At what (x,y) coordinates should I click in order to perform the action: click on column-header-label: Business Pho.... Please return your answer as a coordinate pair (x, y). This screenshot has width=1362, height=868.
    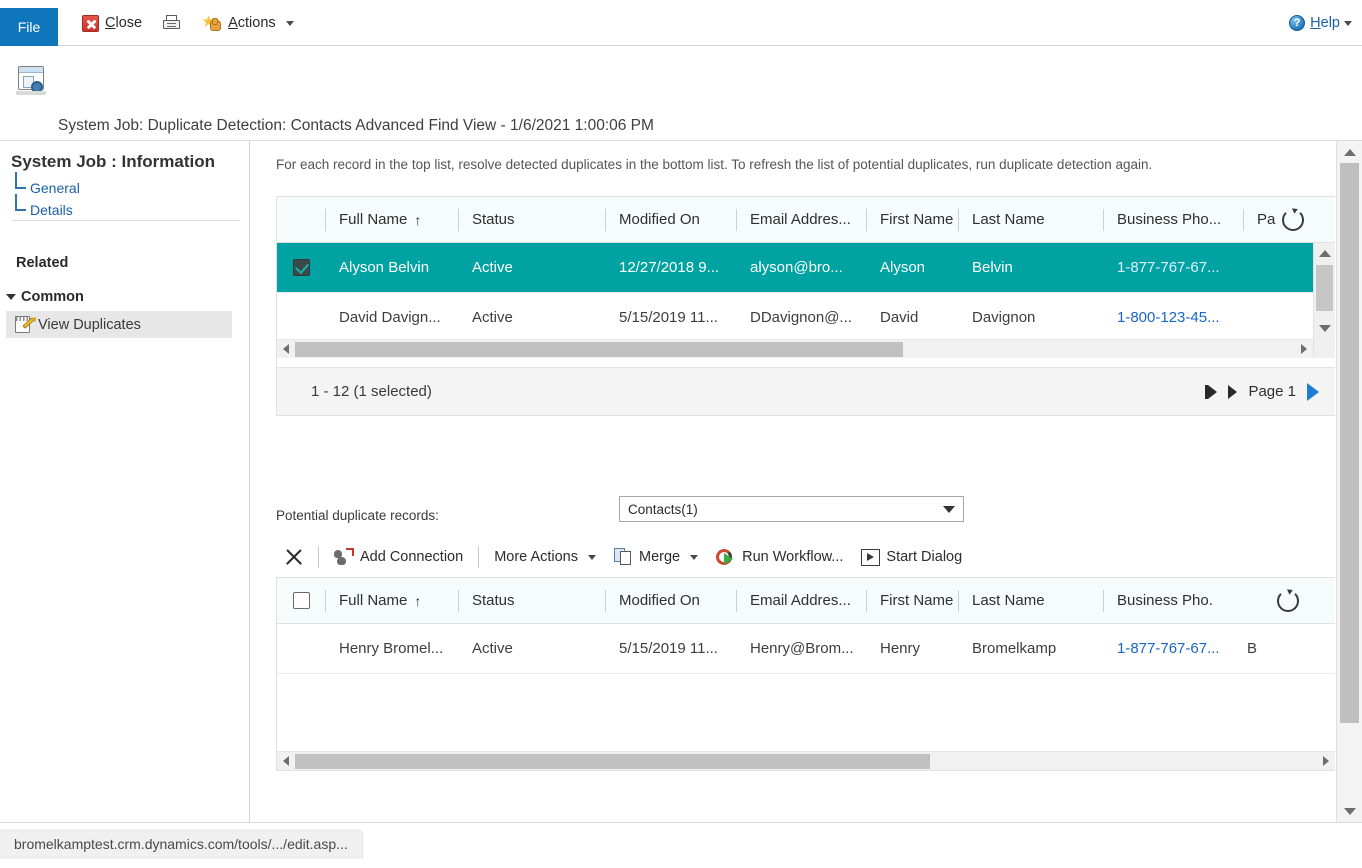
    Looking at the image, I should click on (1169, 219).